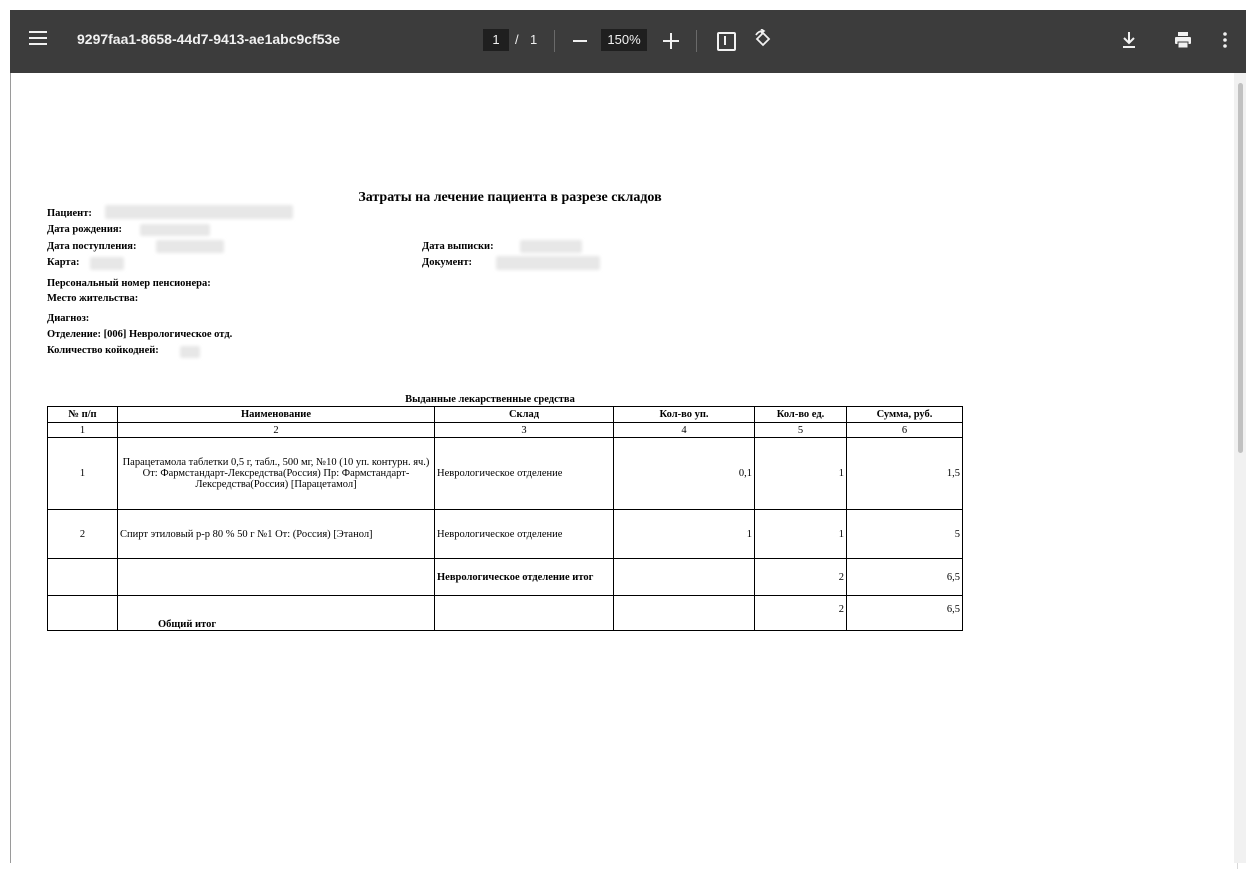 The width and height of the screenshot is (1246, 869). What do you see at coordinates (800, 577) in the screenshot?
I see `subtotal-units: 2` at bounding box center [800, 577].